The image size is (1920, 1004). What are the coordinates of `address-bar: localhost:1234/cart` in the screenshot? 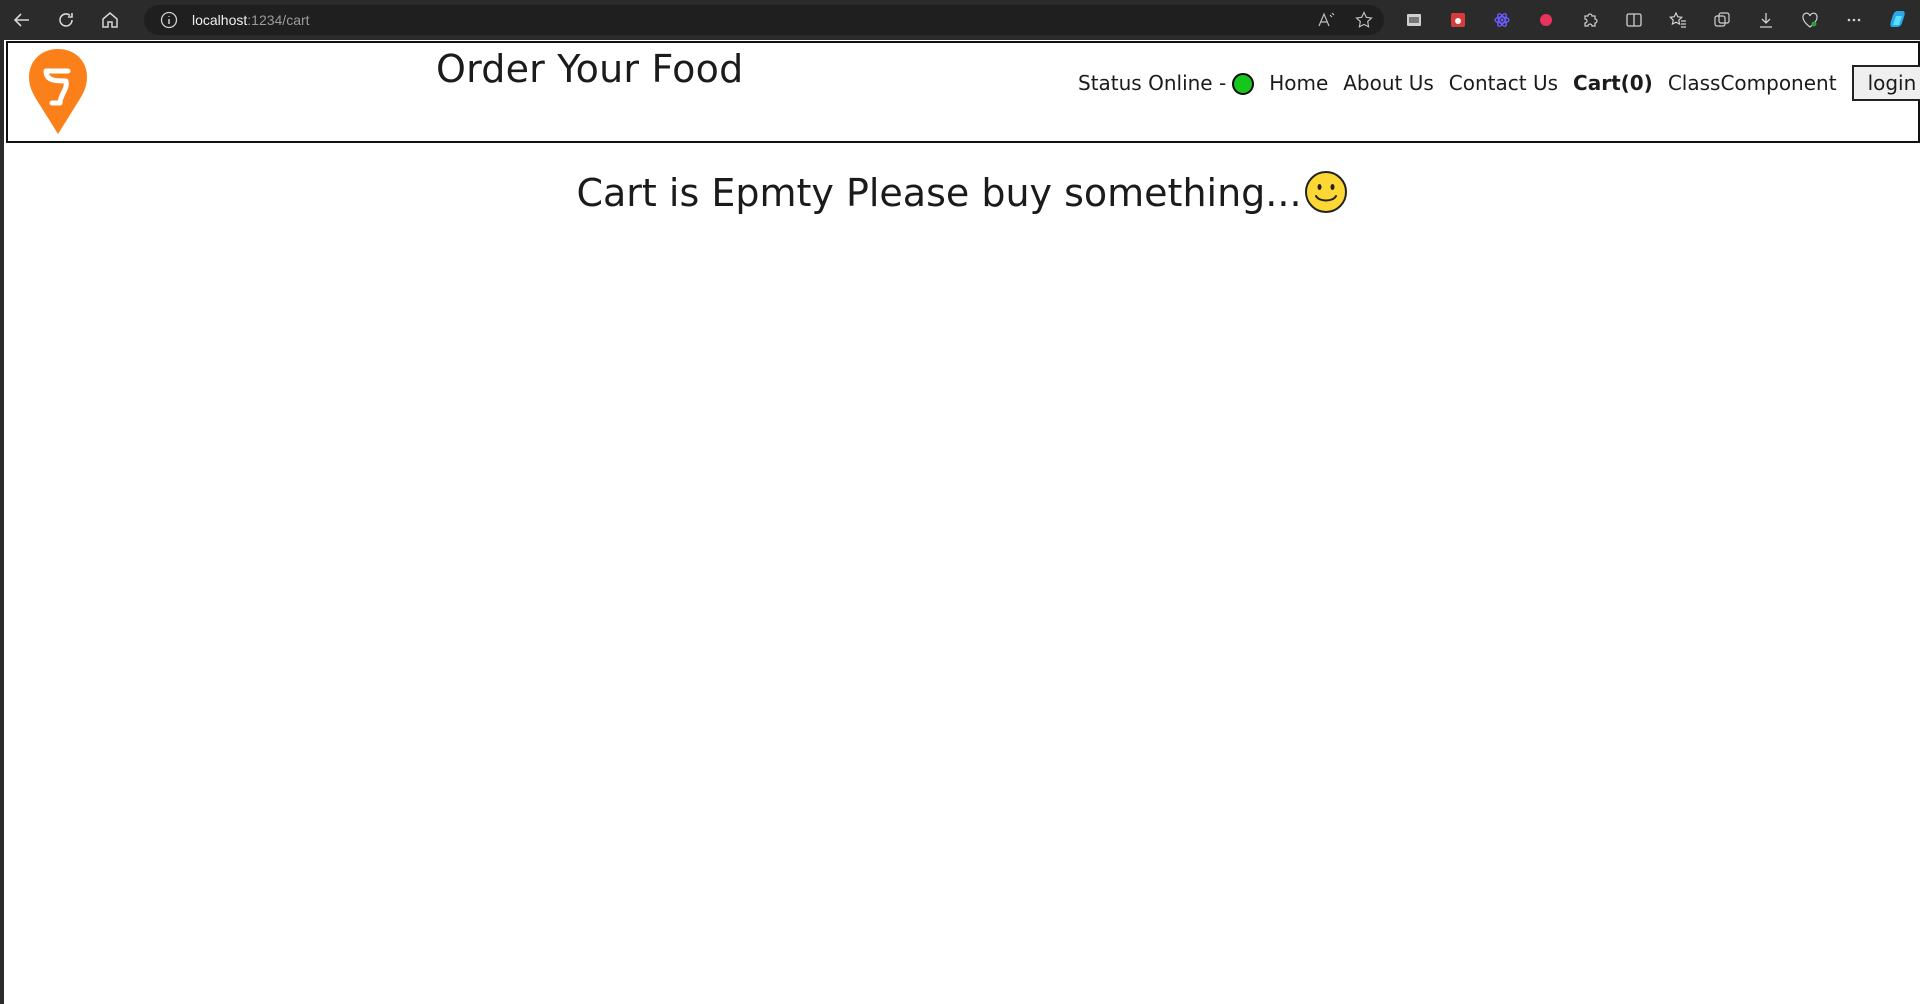 It's located at (764, 20).